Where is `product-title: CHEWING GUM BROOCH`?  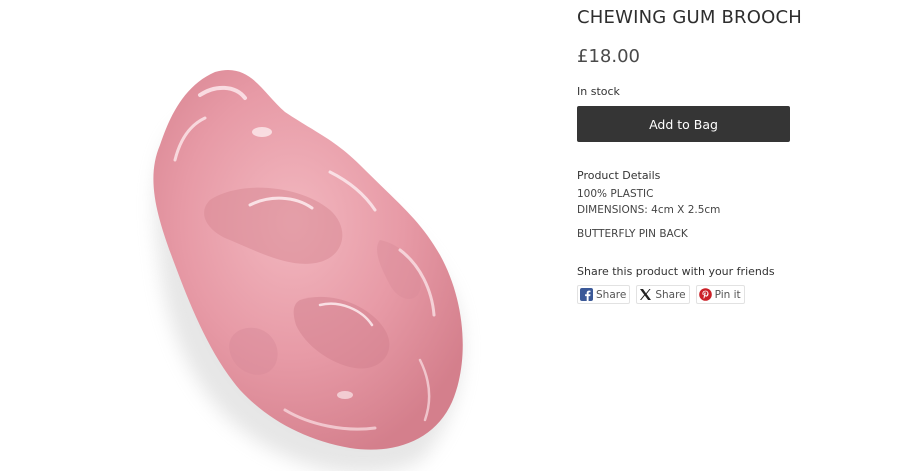 product-title: CHEWING GUM BROOCH is located at coordinates (689, 17).